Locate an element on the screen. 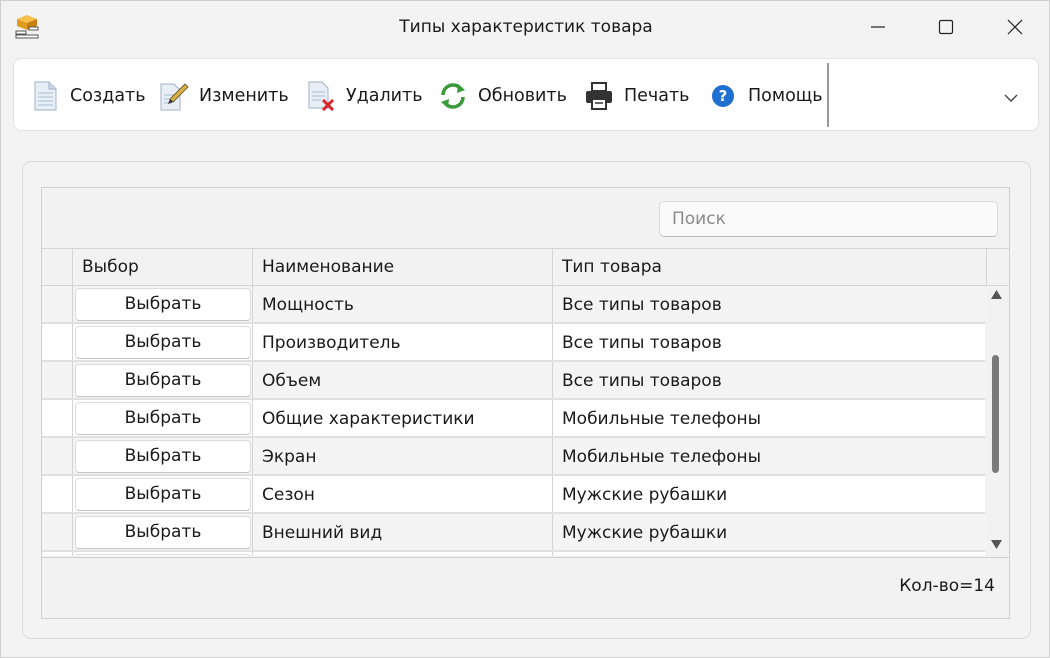 This screenshot has width=1050, height=658. select-cell is located at coordinates (162, 554).